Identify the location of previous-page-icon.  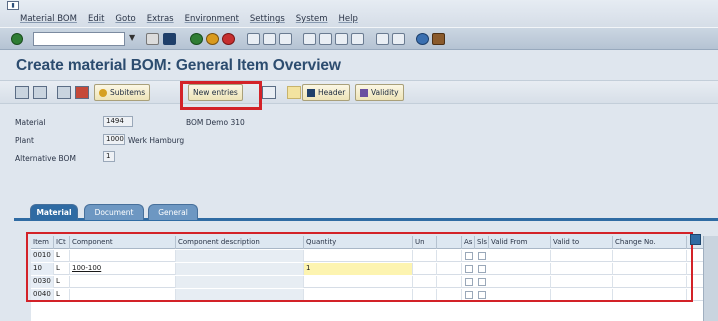
(325, 39).